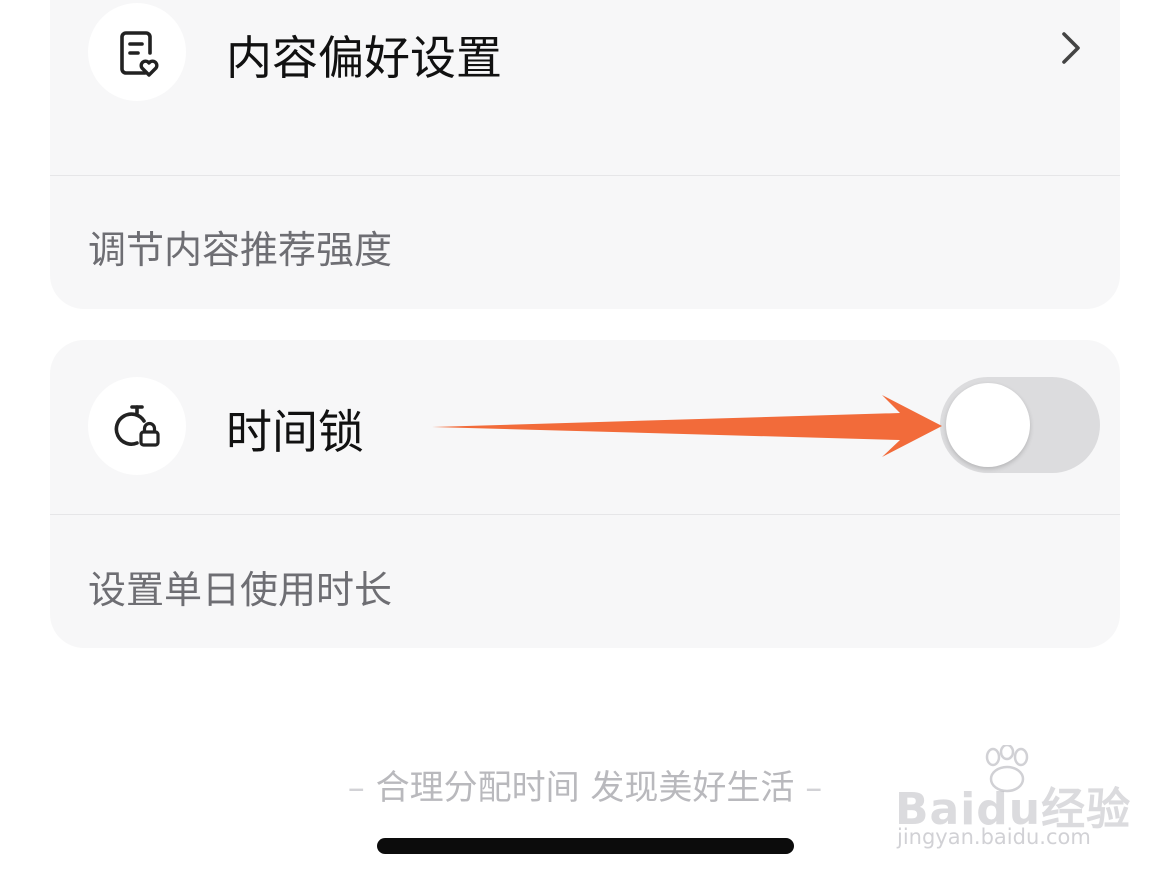  What do you see at coordinates (1071, 48) in the screenshot?
I see `chevron-right-icon` at bounding box center [1071, 48].